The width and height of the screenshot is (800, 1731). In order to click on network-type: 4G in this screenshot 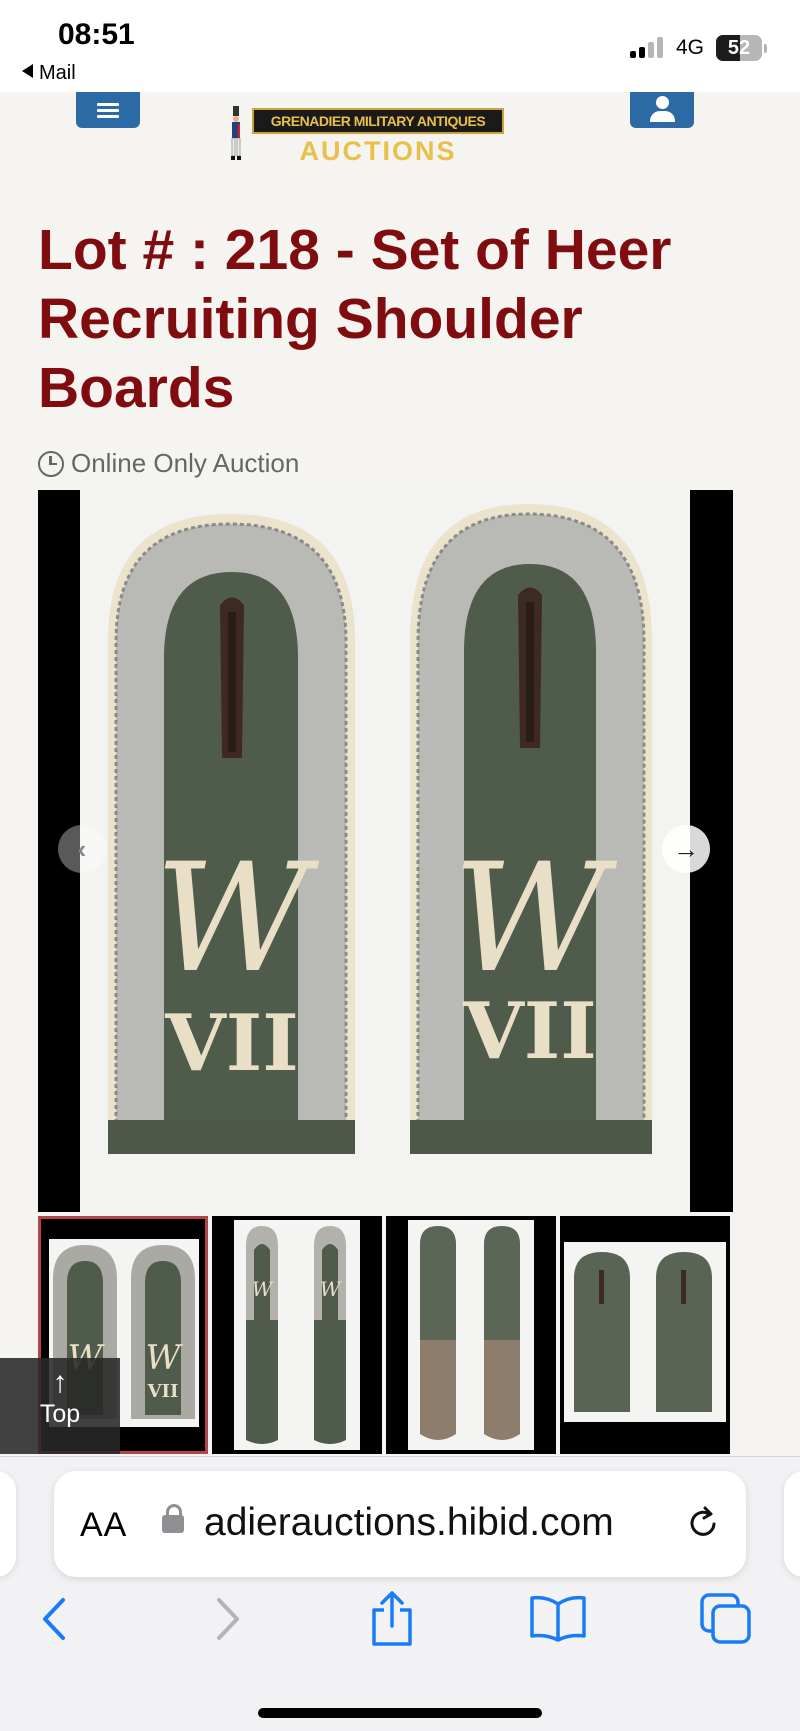, I will do `click(690, 47)`.